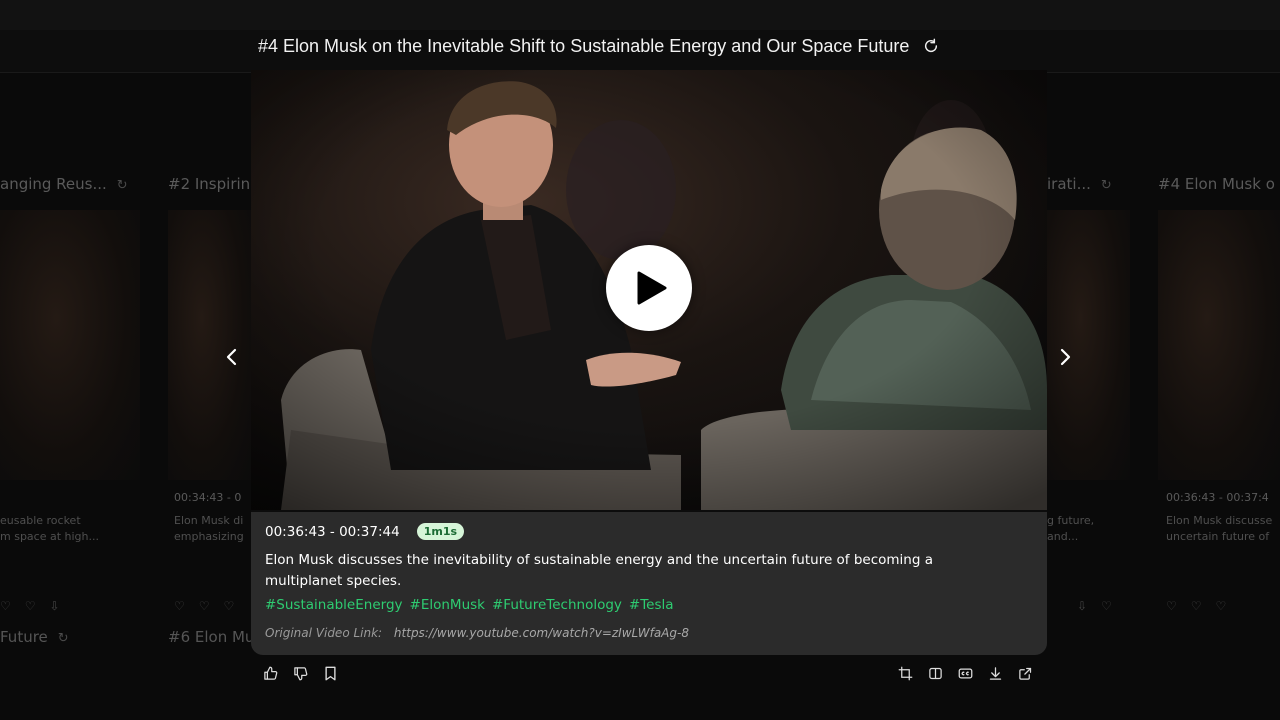 Image resolution: width=1280 pixels, height=720 pixels. Describe the element at coordinates (1079, 184) in the screenshot. I see `background-card-title: irati... ↻` at that location.